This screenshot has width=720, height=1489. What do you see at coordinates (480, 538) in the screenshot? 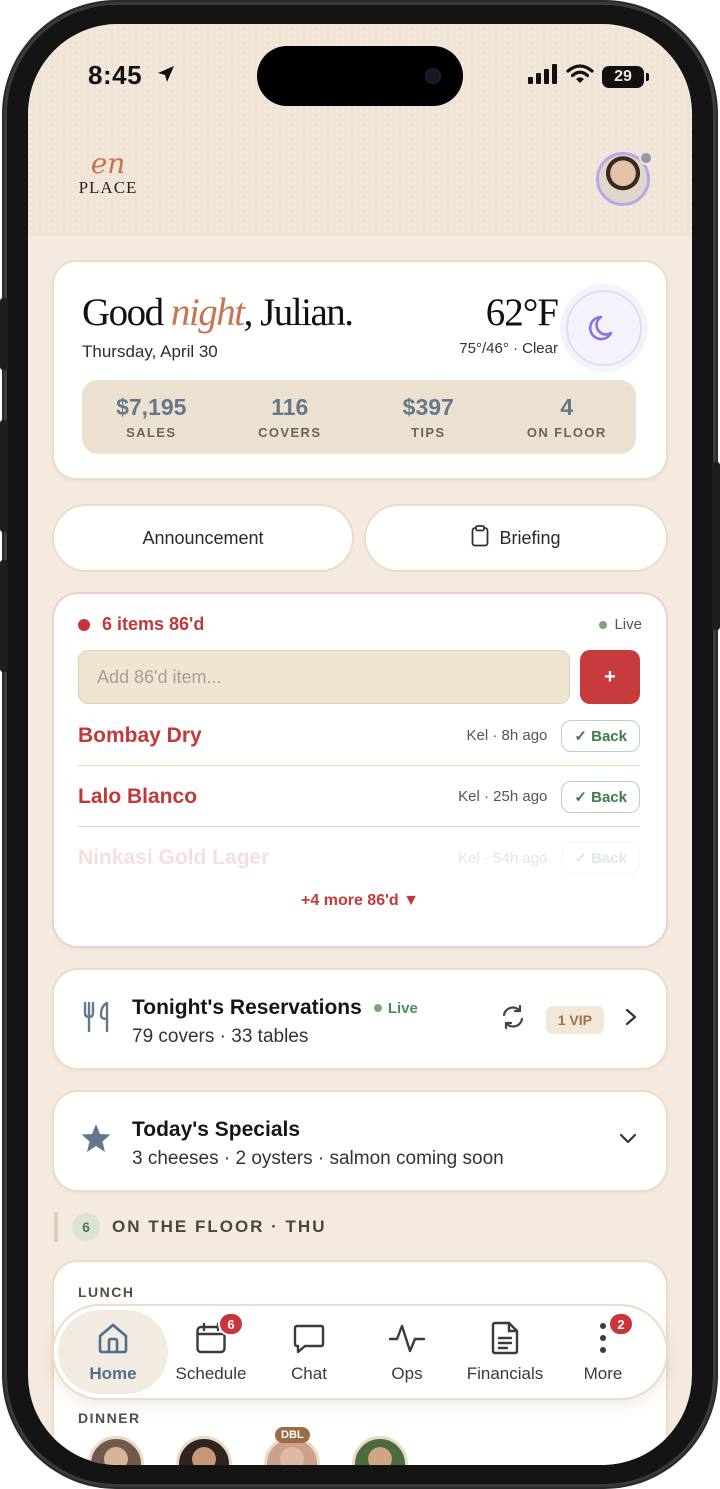
I see `clipboard-icon` at bounding box center [480, 538].